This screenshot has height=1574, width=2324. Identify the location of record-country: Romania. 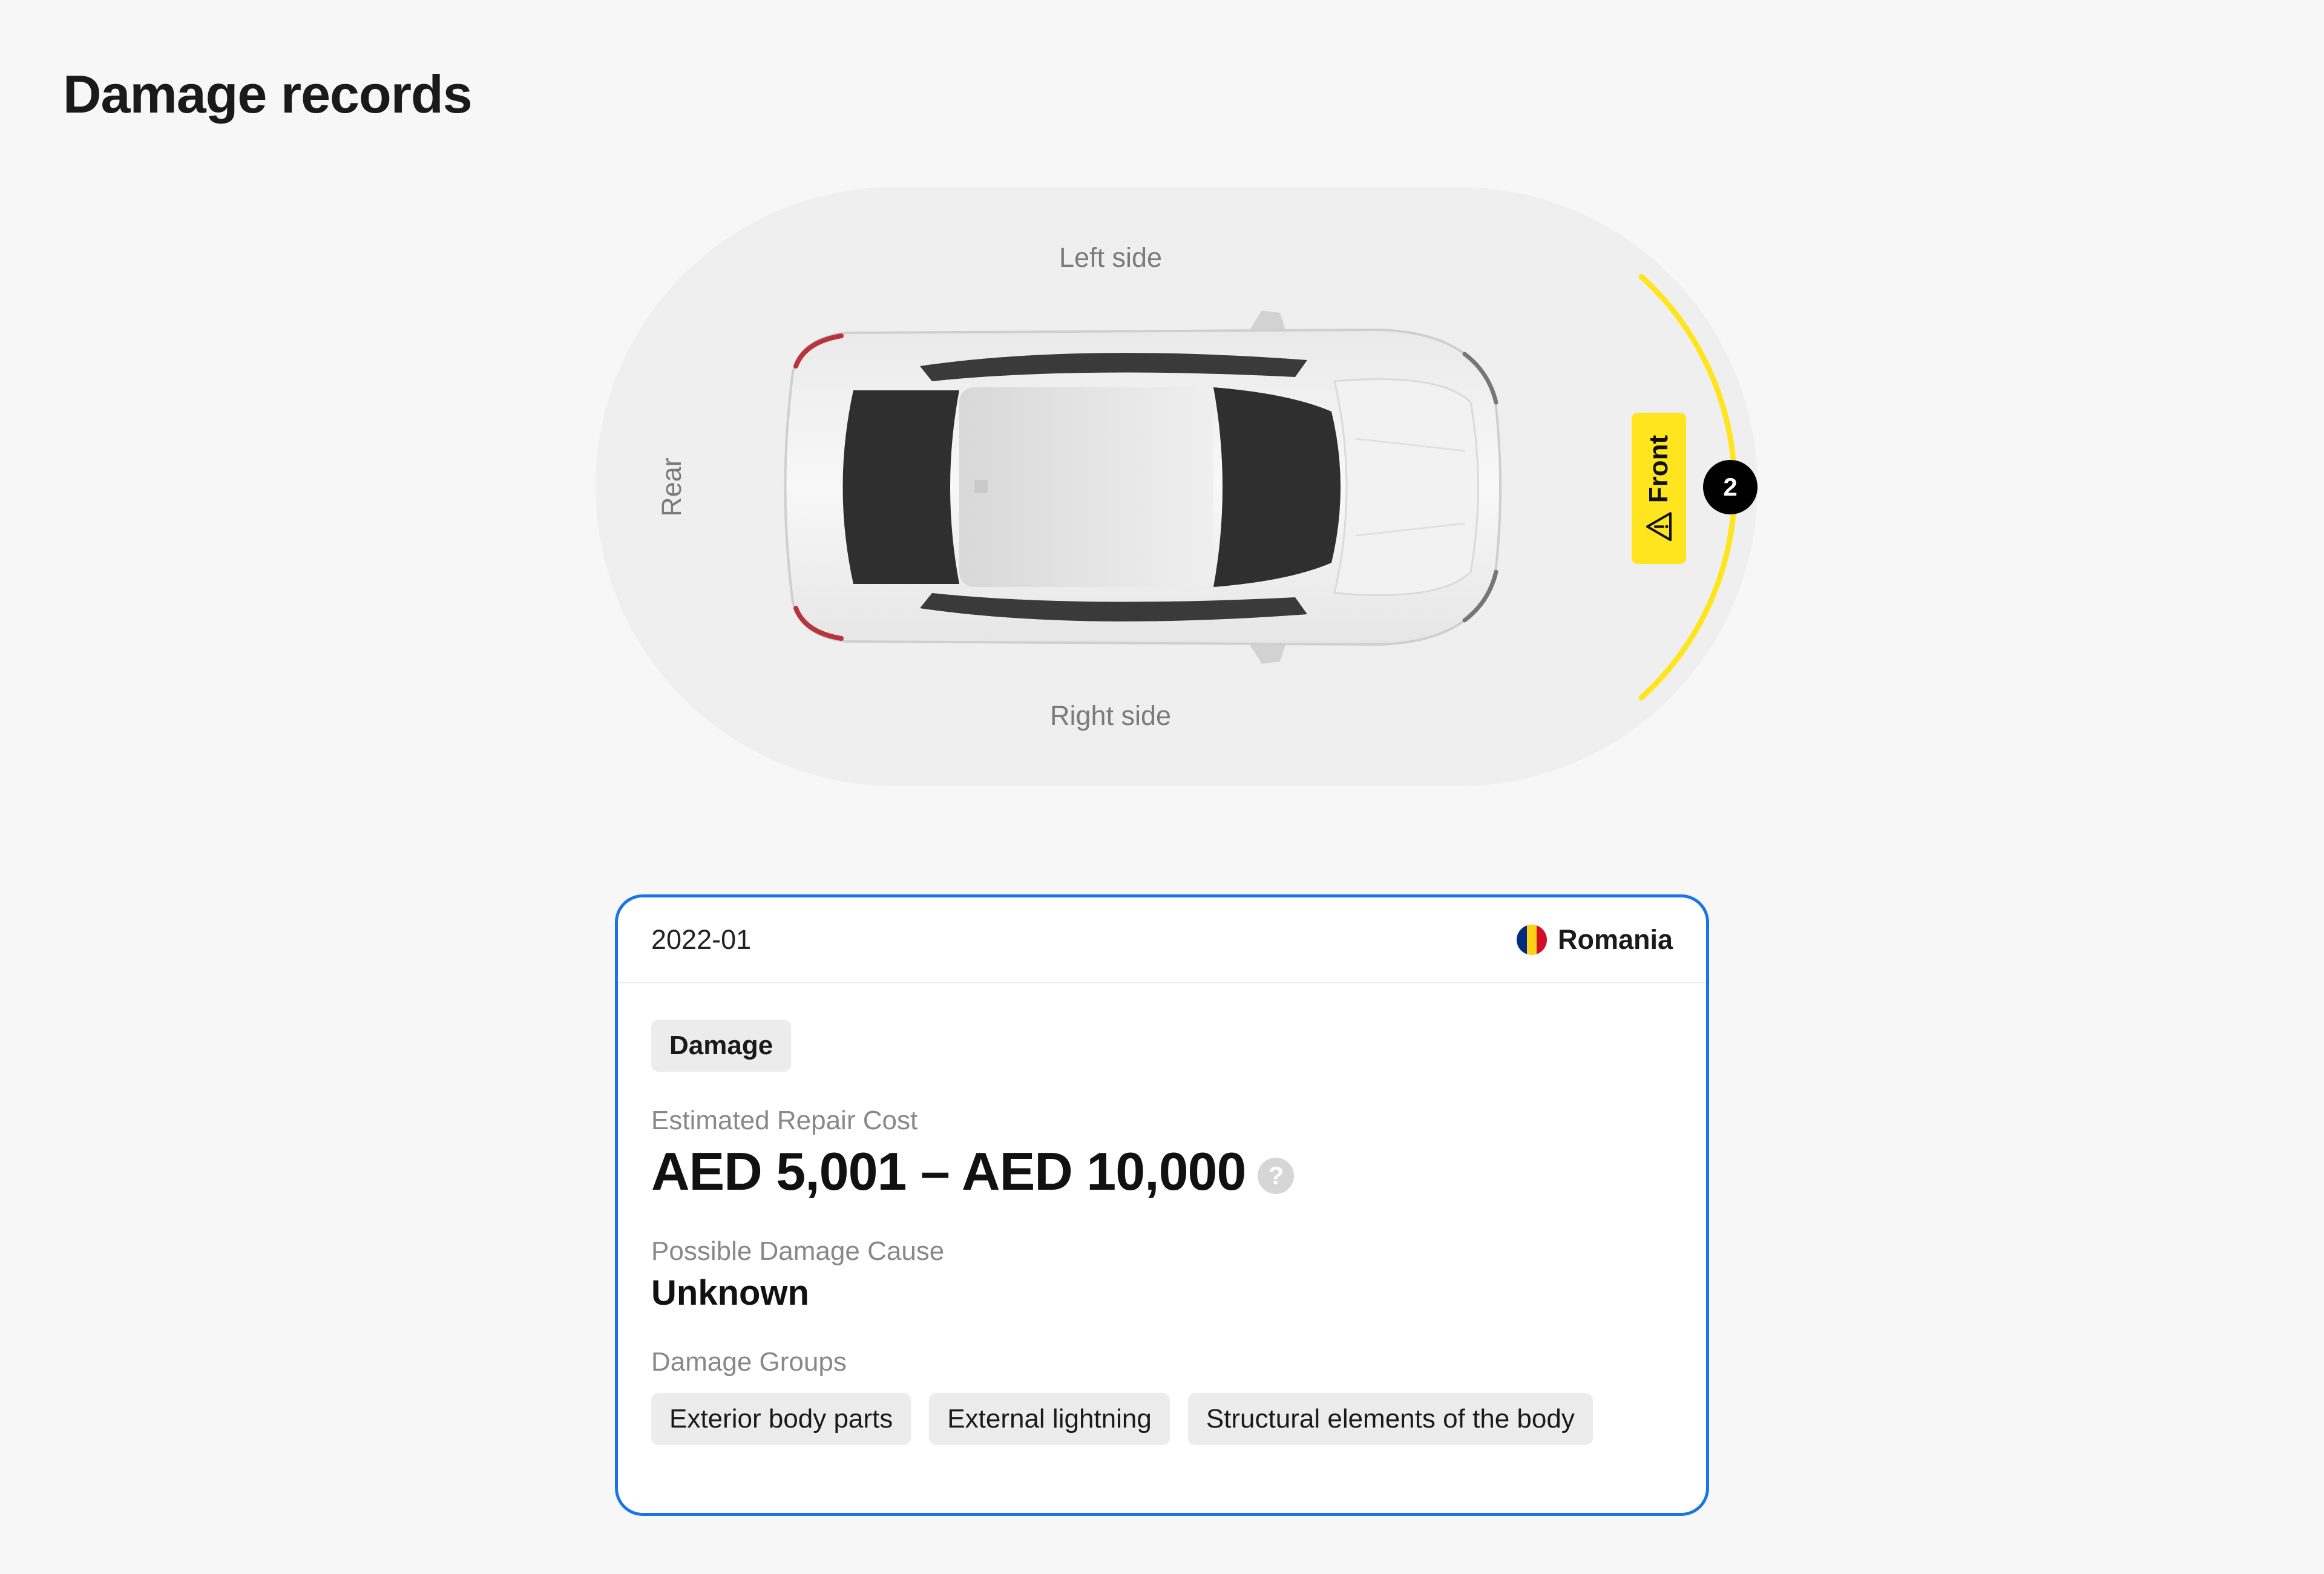
(1594, 940).